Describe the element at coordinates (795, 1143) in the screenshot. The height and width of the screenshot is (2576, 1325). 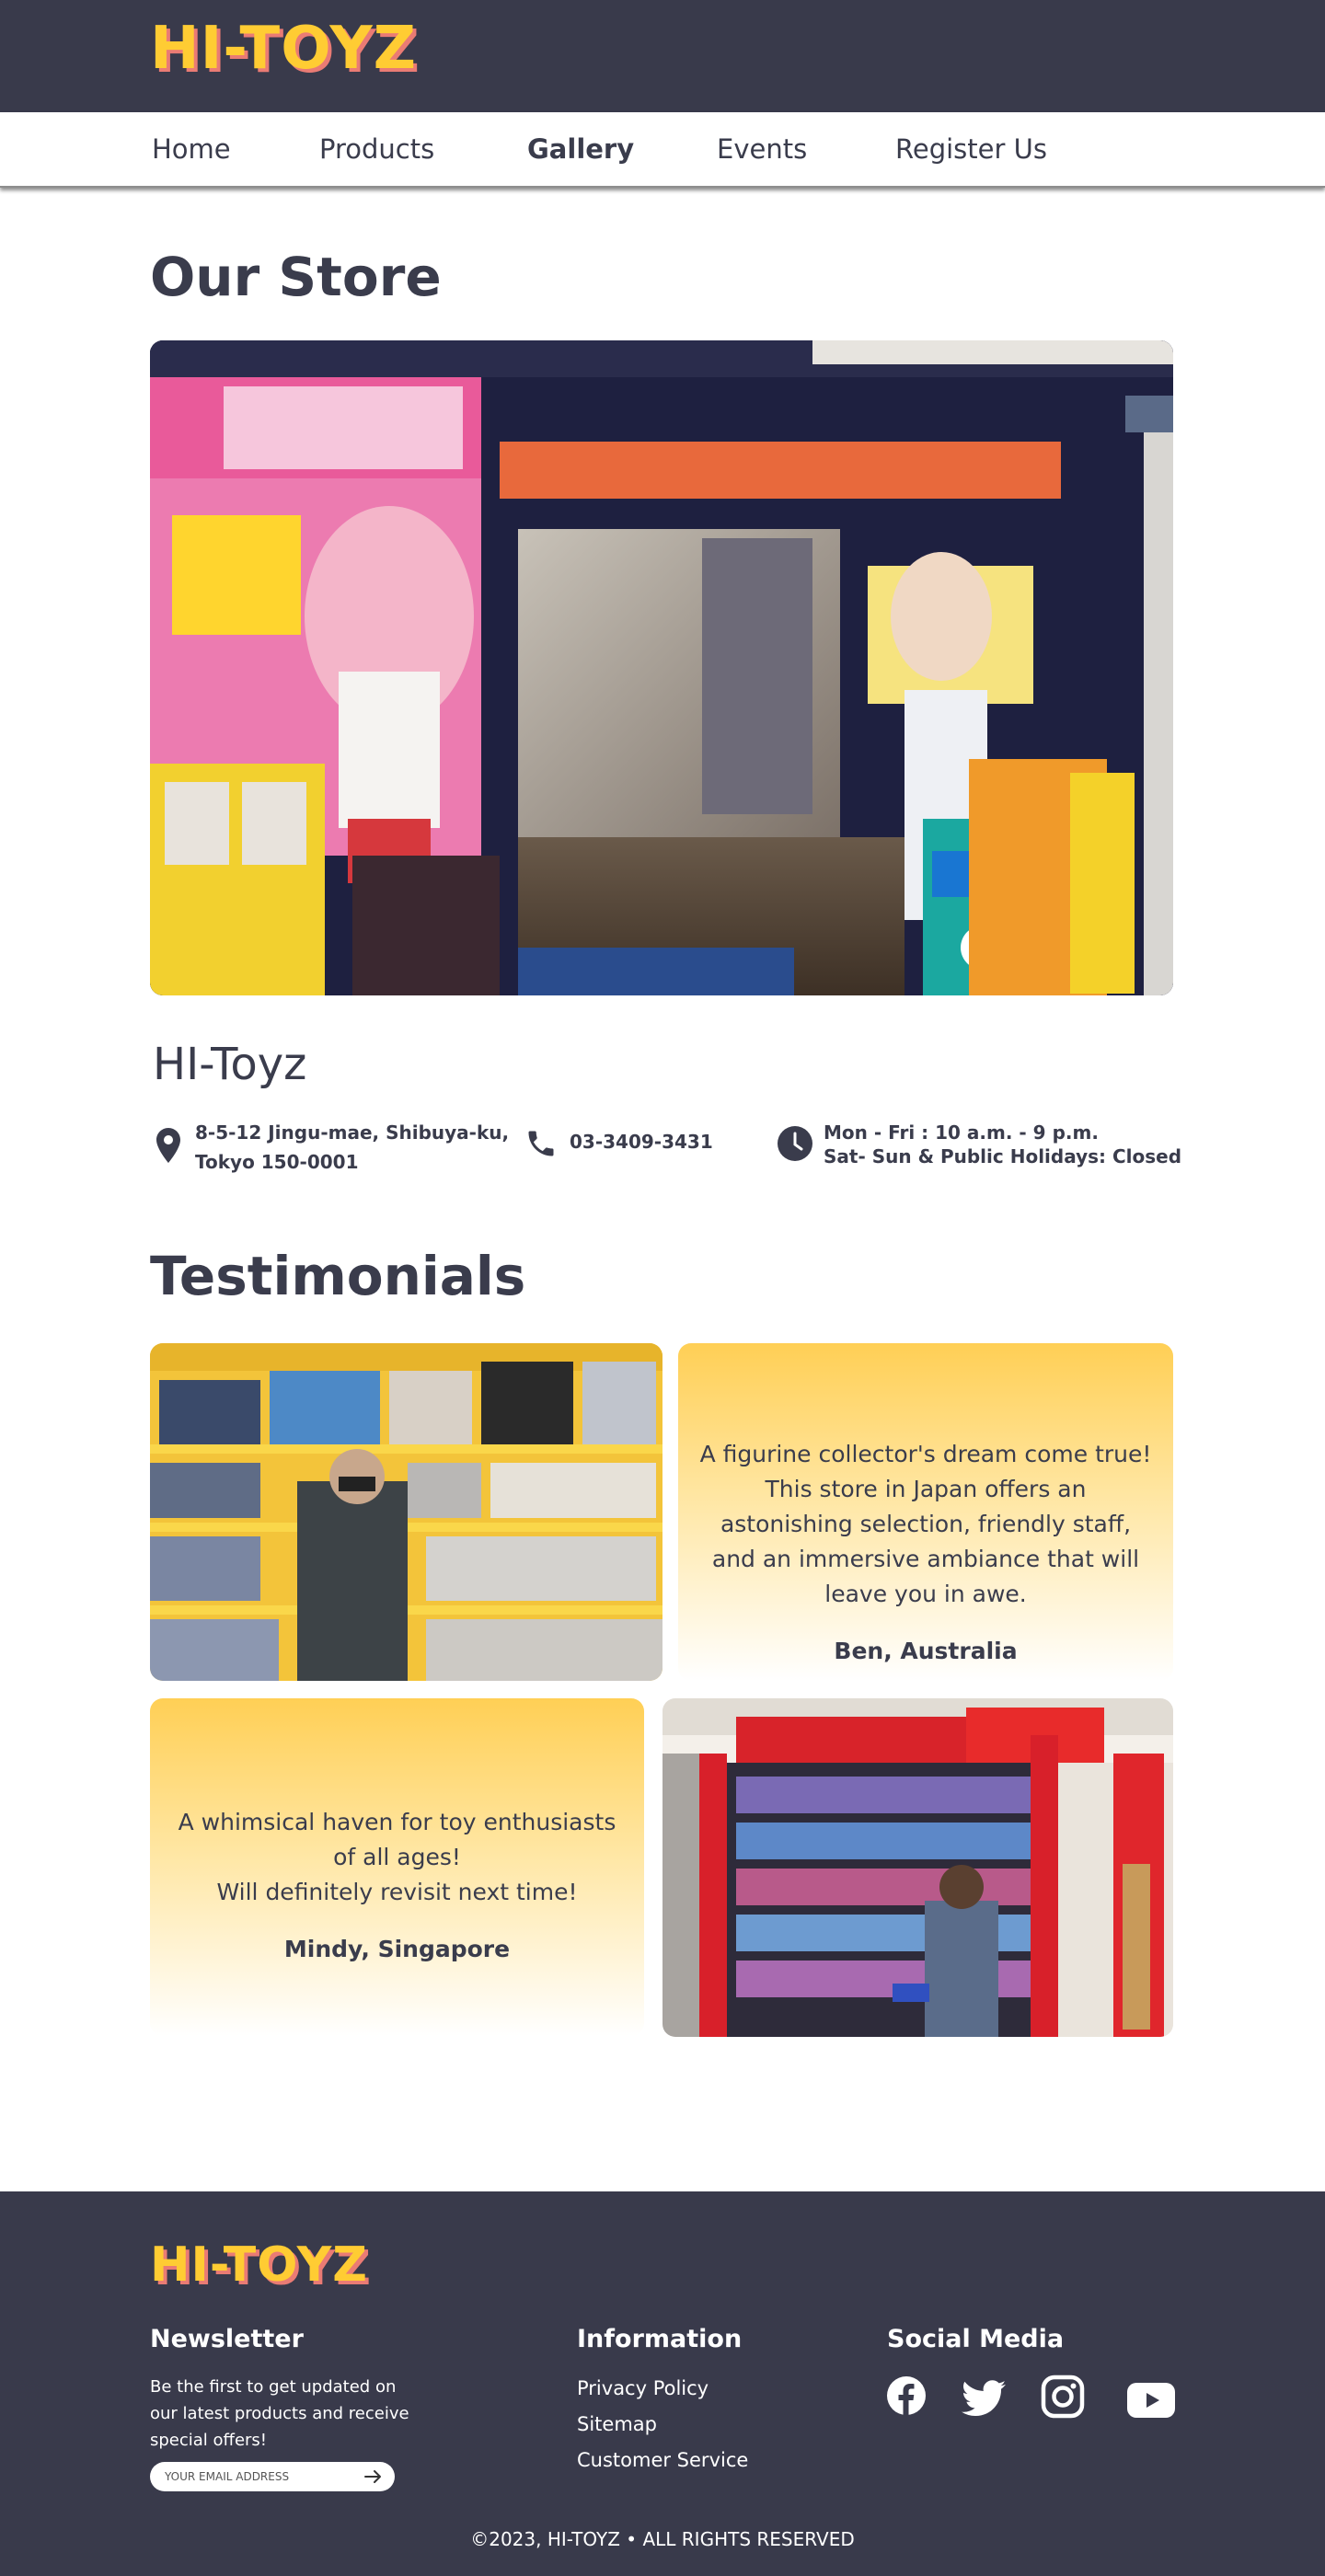
I see `clock-icon` at that location.